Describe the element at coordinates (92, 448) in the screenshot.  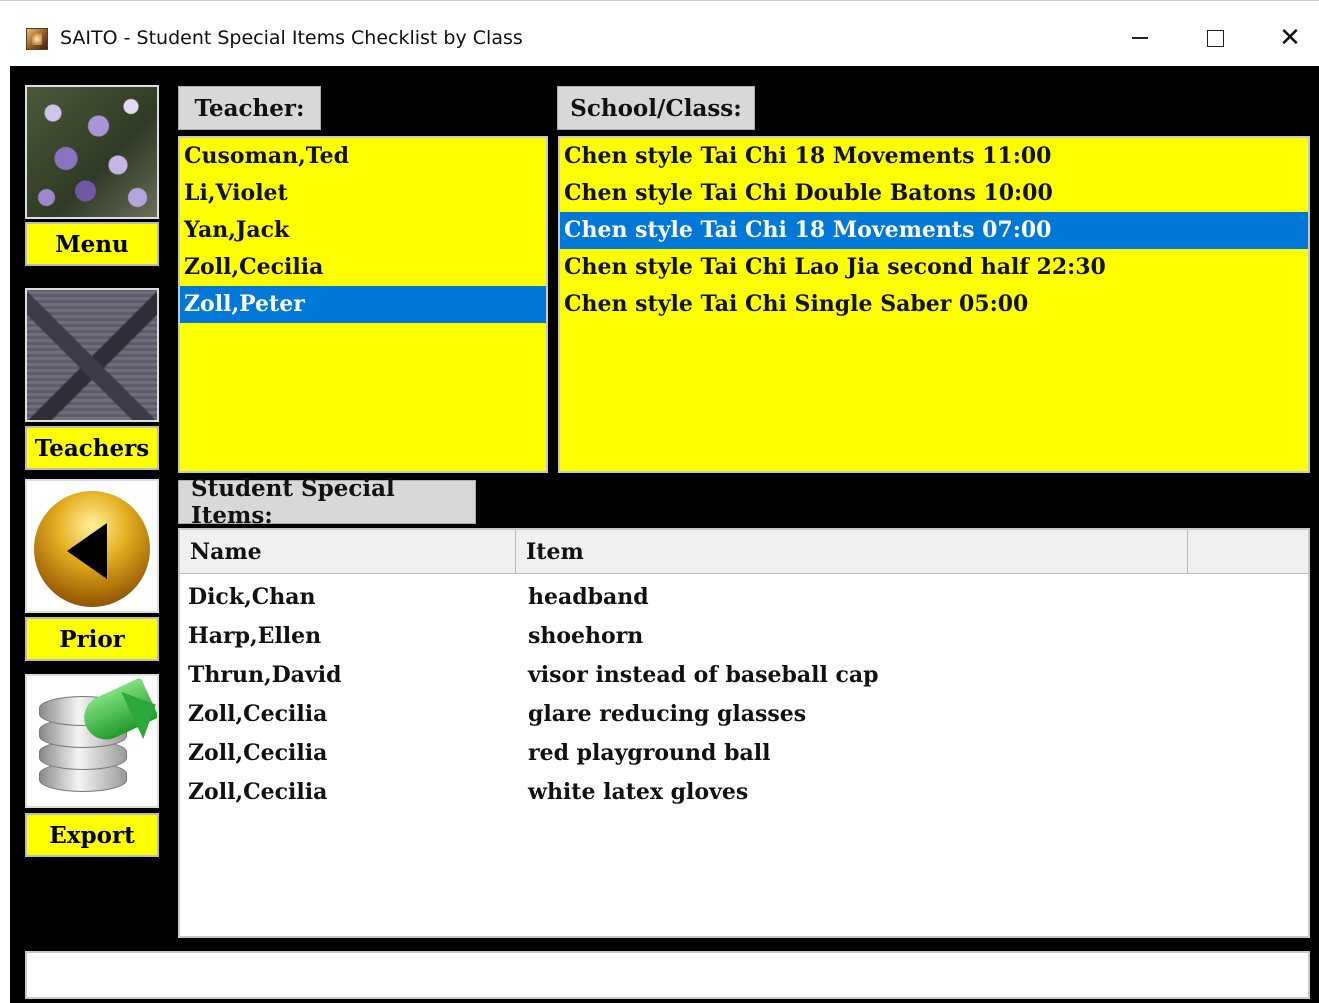
I see `teachers-button: Teachers` at that location.